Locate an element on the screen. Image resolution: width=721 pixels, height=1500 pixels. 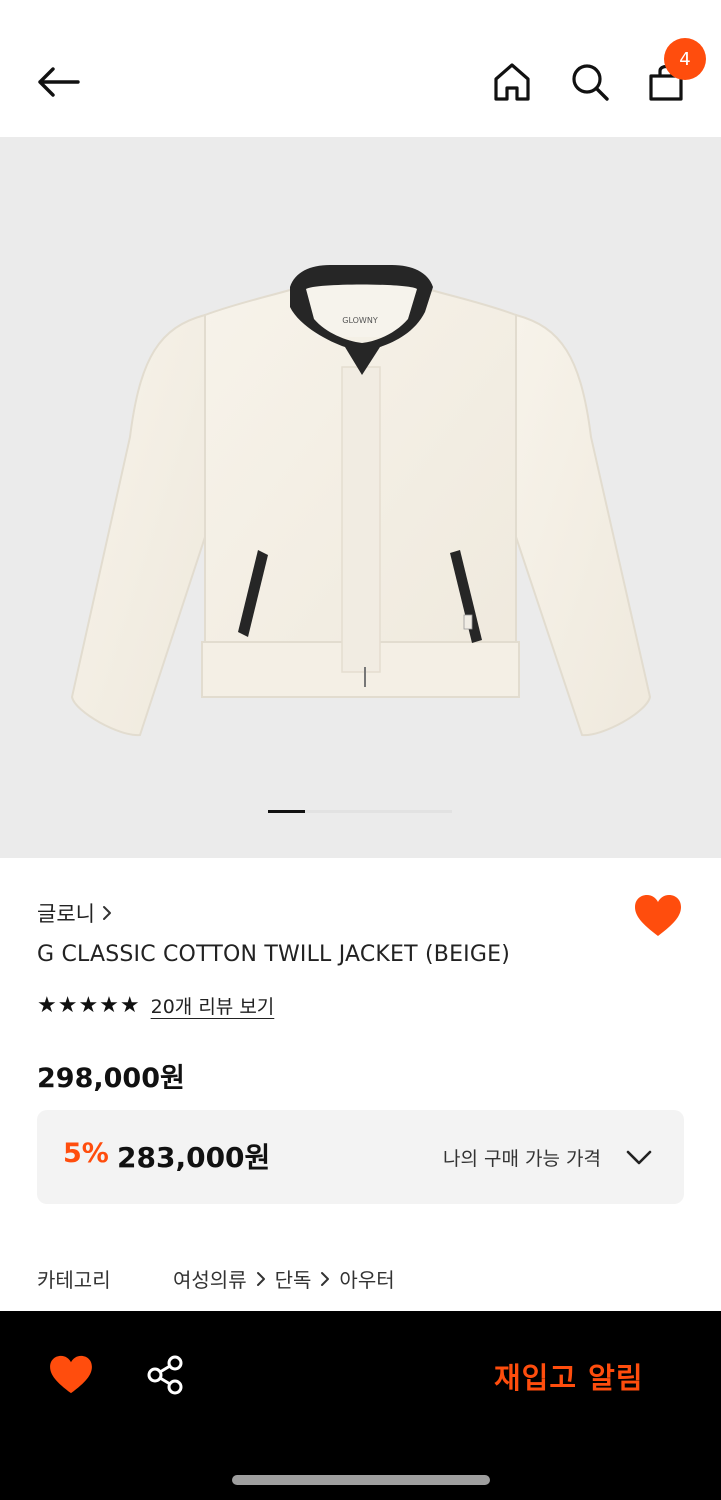
wishlist-heart-icon is located at coordinates (658, 916).